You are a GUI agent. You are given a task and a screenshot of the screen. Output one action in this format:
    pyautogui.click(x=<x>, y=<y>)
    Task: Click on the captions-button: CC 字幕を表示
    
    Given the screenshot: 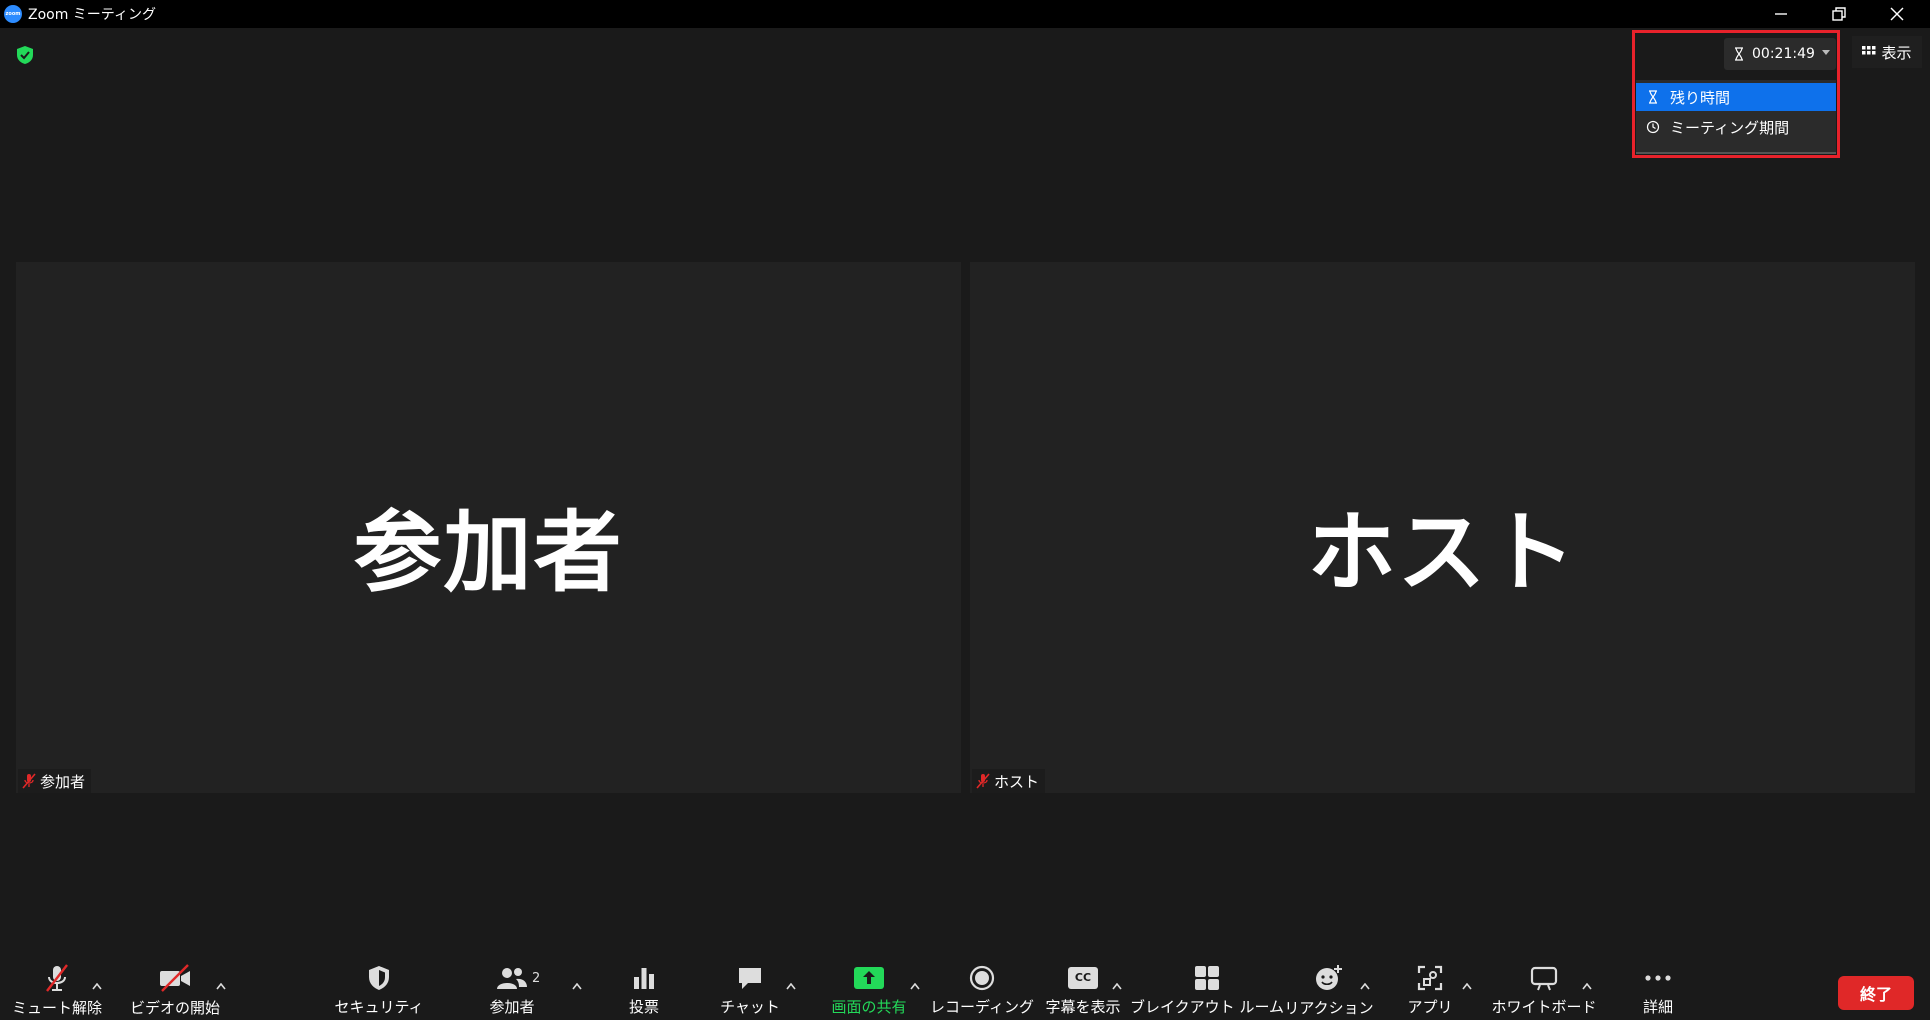 What is the action you would take?
    pyautogui.click(x=1083, y=990)
    